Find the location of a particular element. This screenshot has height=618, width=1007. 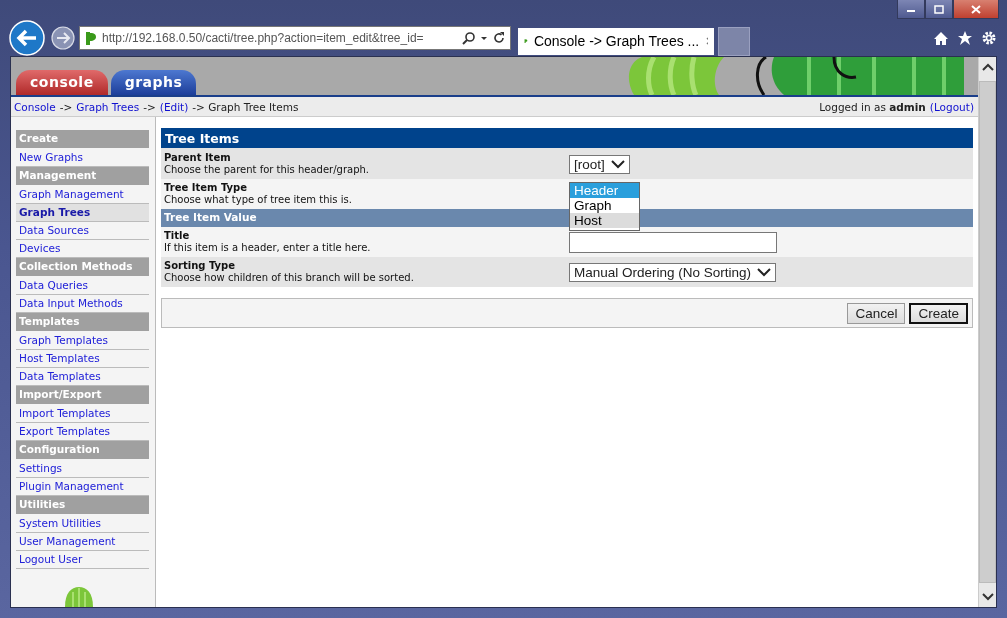

field-label: Parent Item is located at coordinates (198, 158).